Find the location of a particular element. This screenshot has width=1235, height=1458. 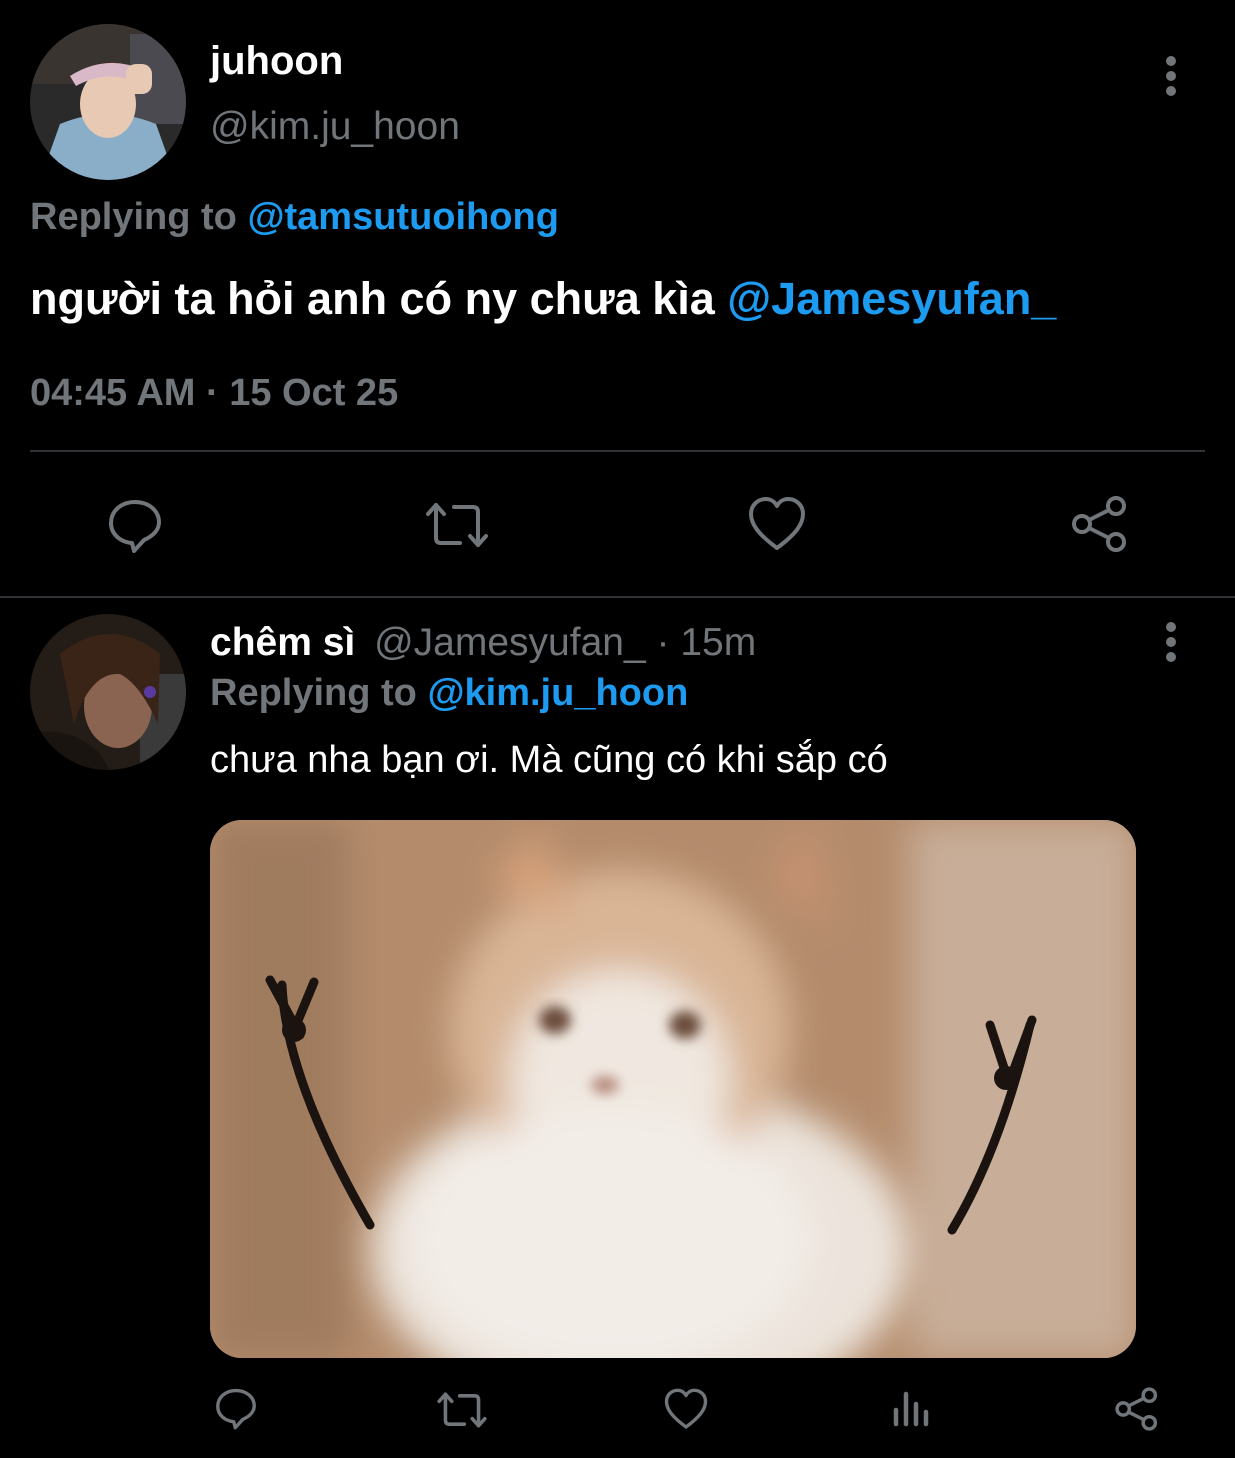

author-handle: @kim.ju_hoon is located at coordinates (335, 127).